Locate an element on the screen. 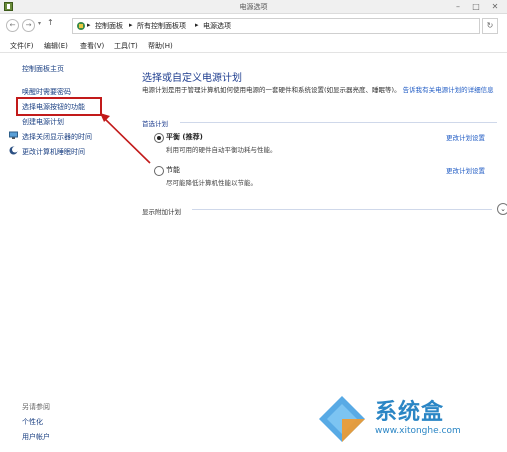  window-title: 电源选项 is located at coordinates (253, 7).